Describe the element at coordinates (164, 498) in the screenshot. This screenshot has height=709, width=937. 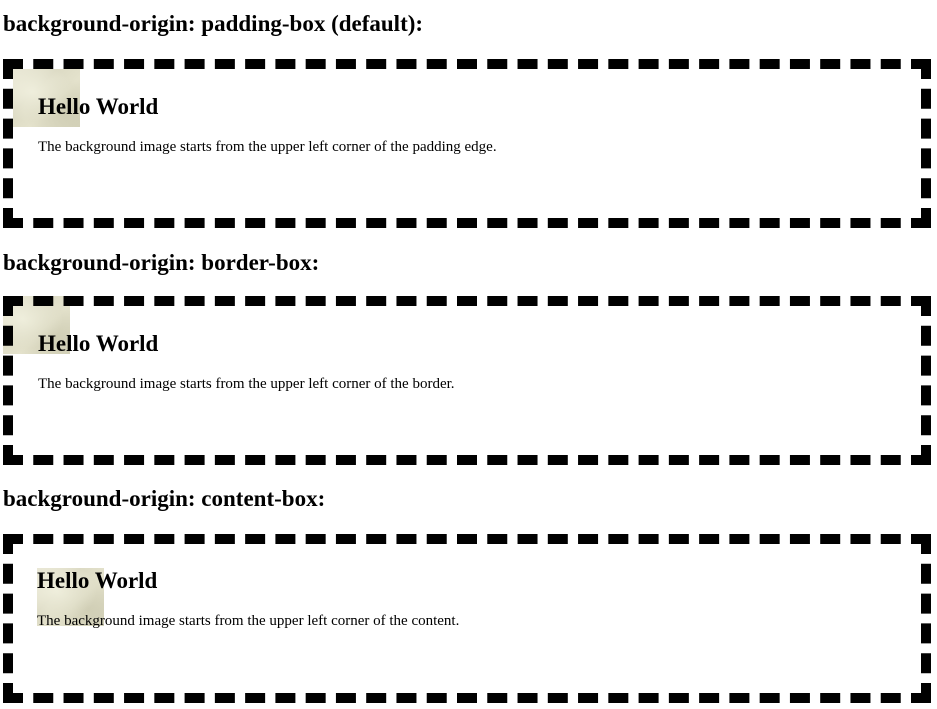
I see `section-title-content-box: background-origin: content-box:` at that location.